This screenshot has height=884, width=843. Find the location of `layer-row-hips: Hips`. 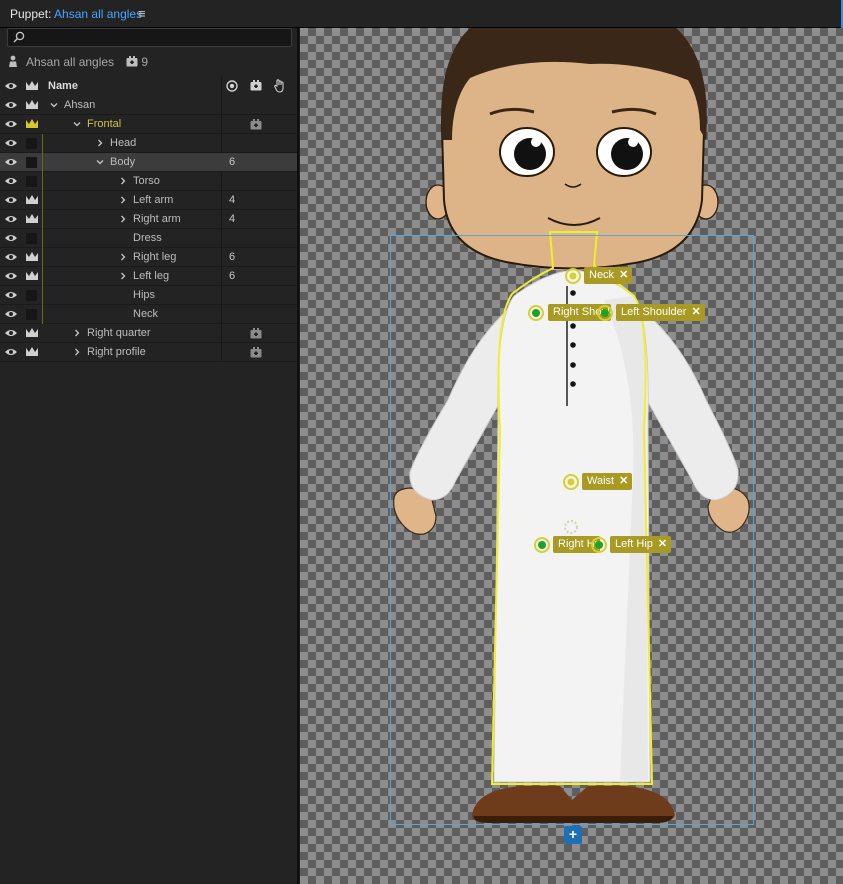

layer-row-hips: Hips is located at coordinates (148, 295).